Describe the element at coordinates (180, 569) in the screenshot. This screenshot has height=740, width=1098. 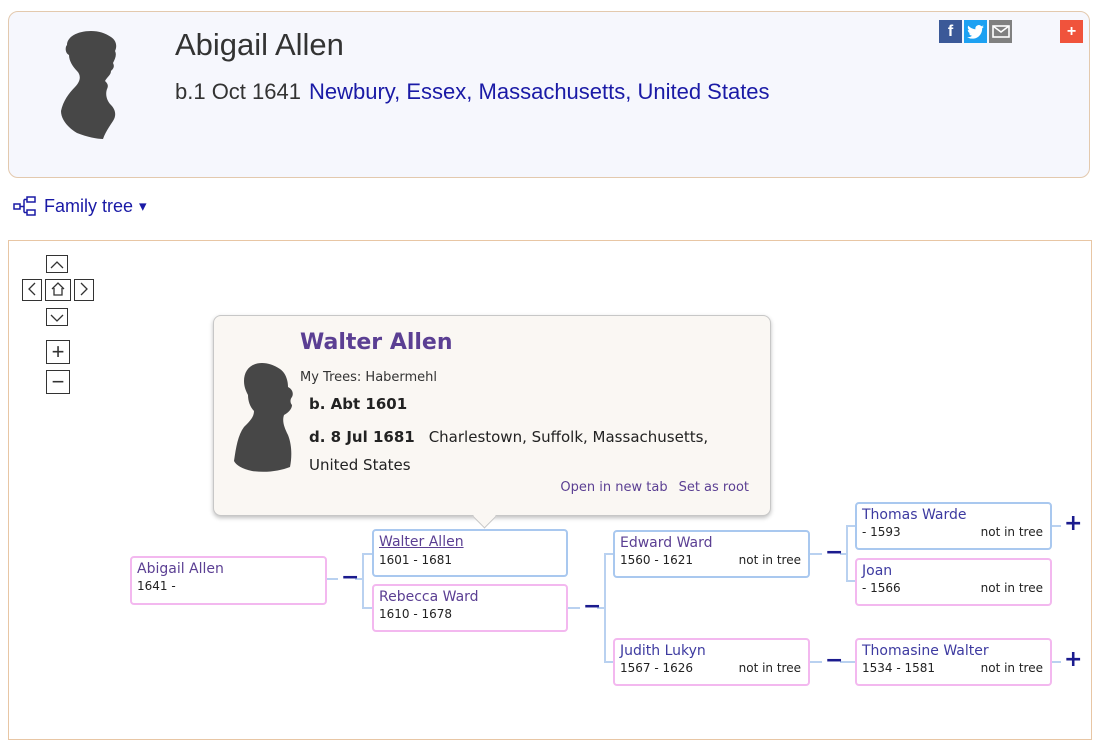
I see `person-name: Abigail Allen` at that location.